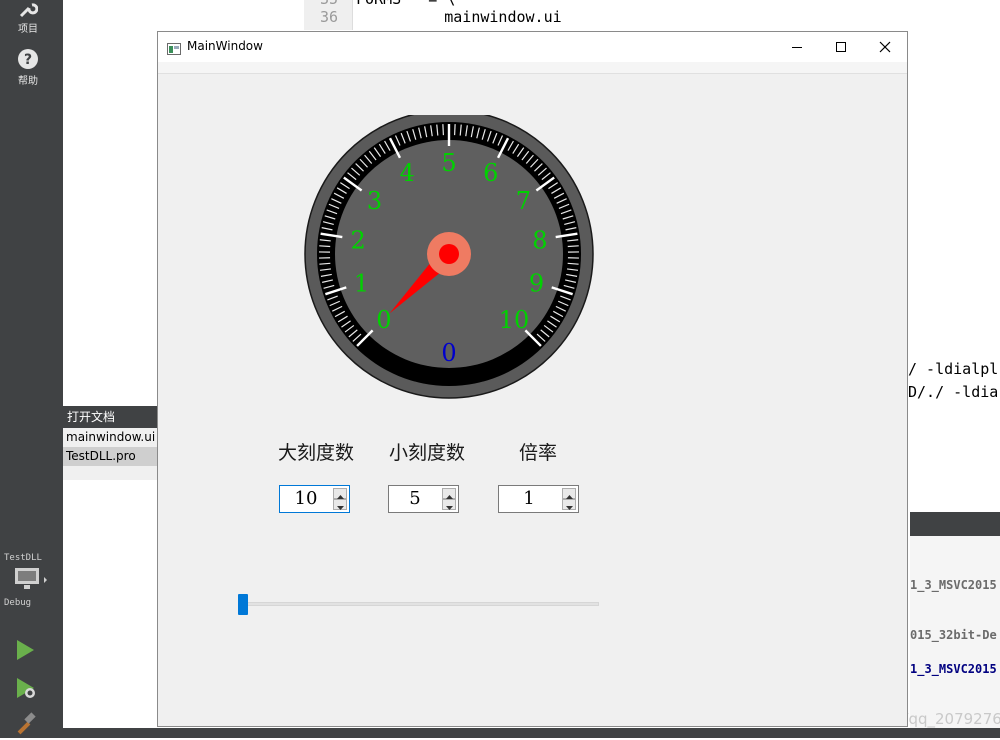 This screenshot has height=740, width=1000. Describe the element at coordinates (30, 558) in the screenshot. I see `kit-project-name: TestDLL` at that location.